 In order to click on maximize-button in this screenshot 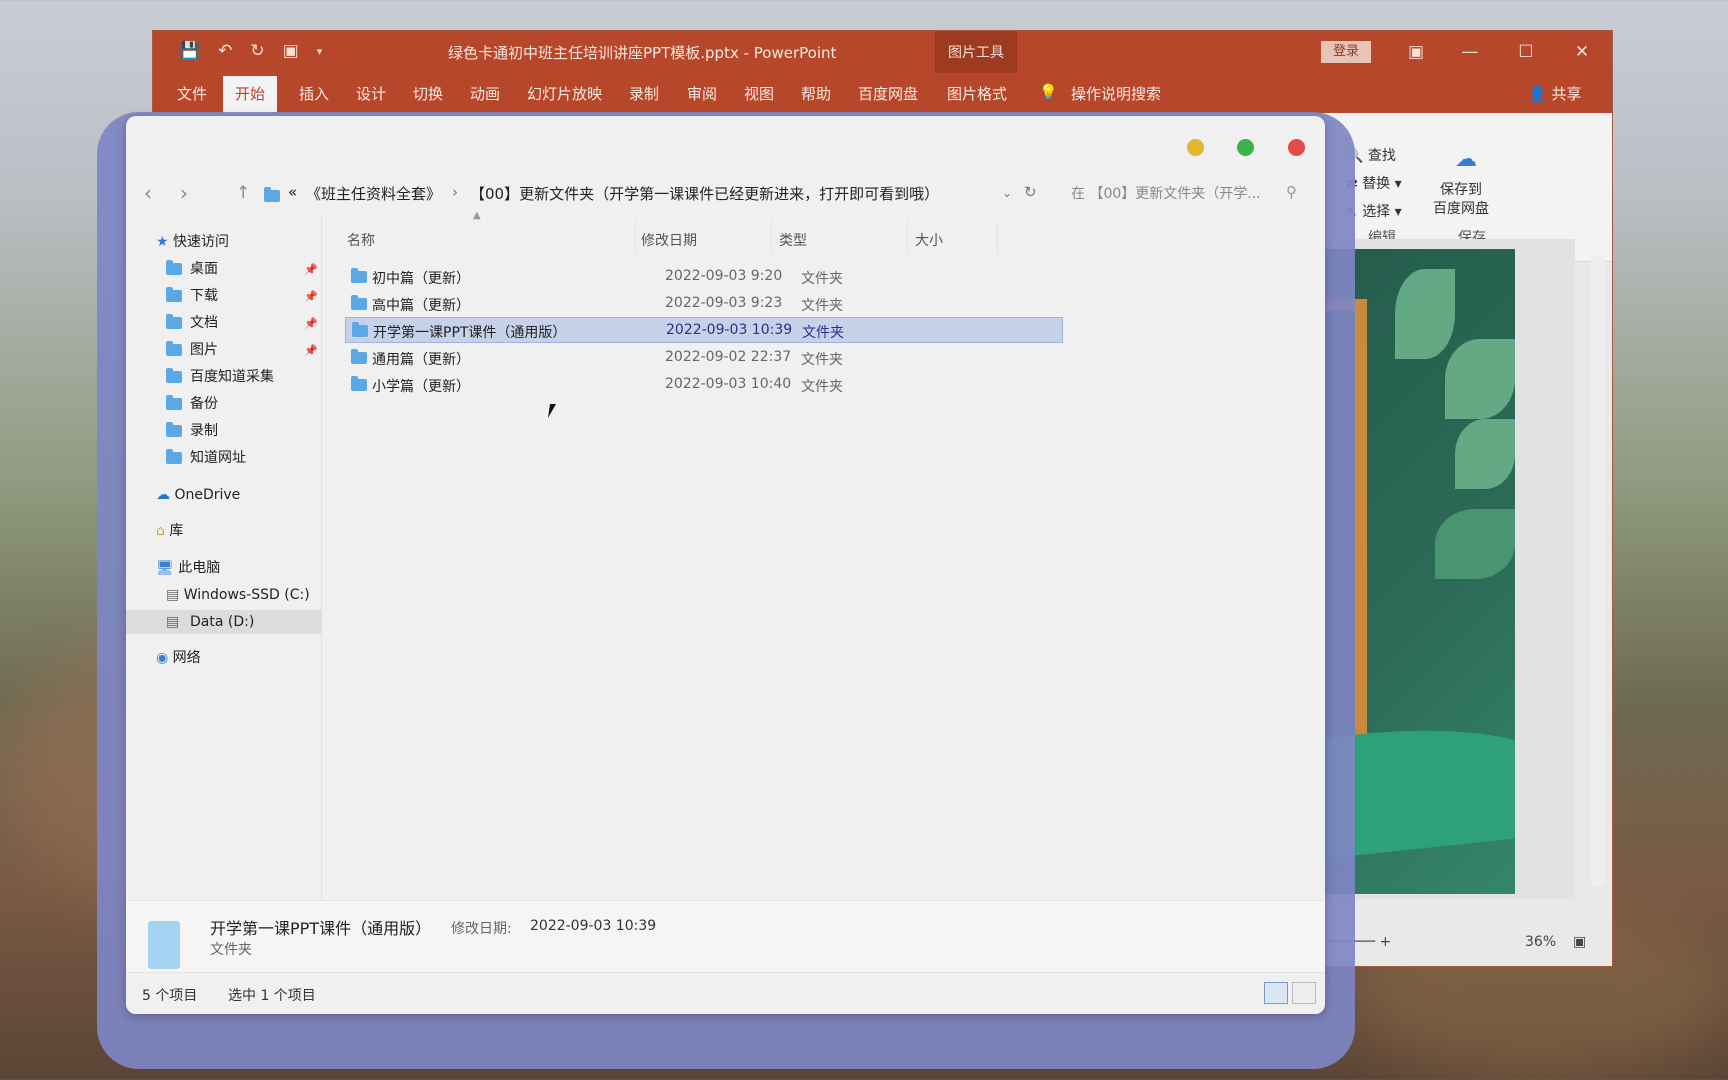, I will do `click(1245, 147)`.